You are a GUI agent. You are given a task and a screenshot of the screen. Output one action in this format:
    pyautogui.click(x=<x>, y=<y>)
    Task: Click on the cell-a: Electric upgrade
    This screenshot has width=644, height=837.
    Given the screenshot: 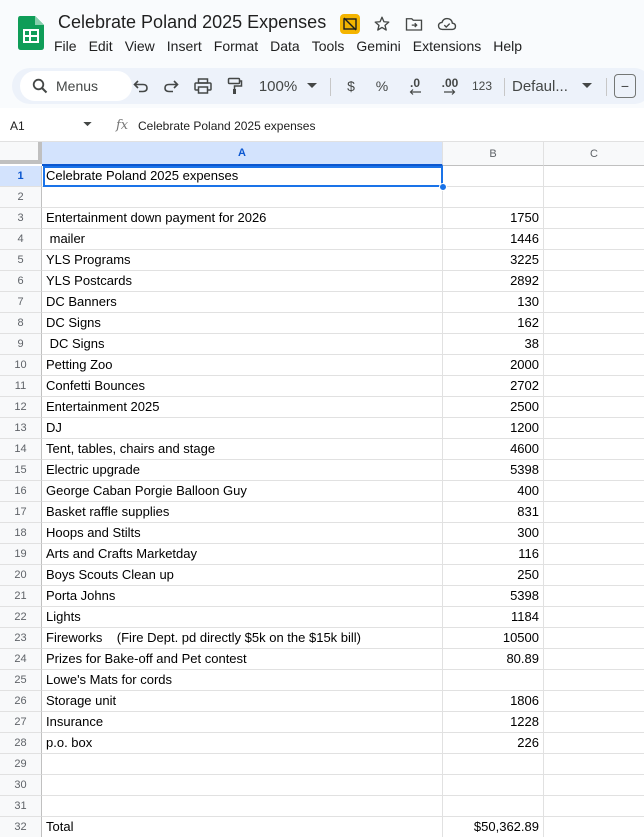 What is the action you would take?
    pyautogui.click(x=242, y=470)
    